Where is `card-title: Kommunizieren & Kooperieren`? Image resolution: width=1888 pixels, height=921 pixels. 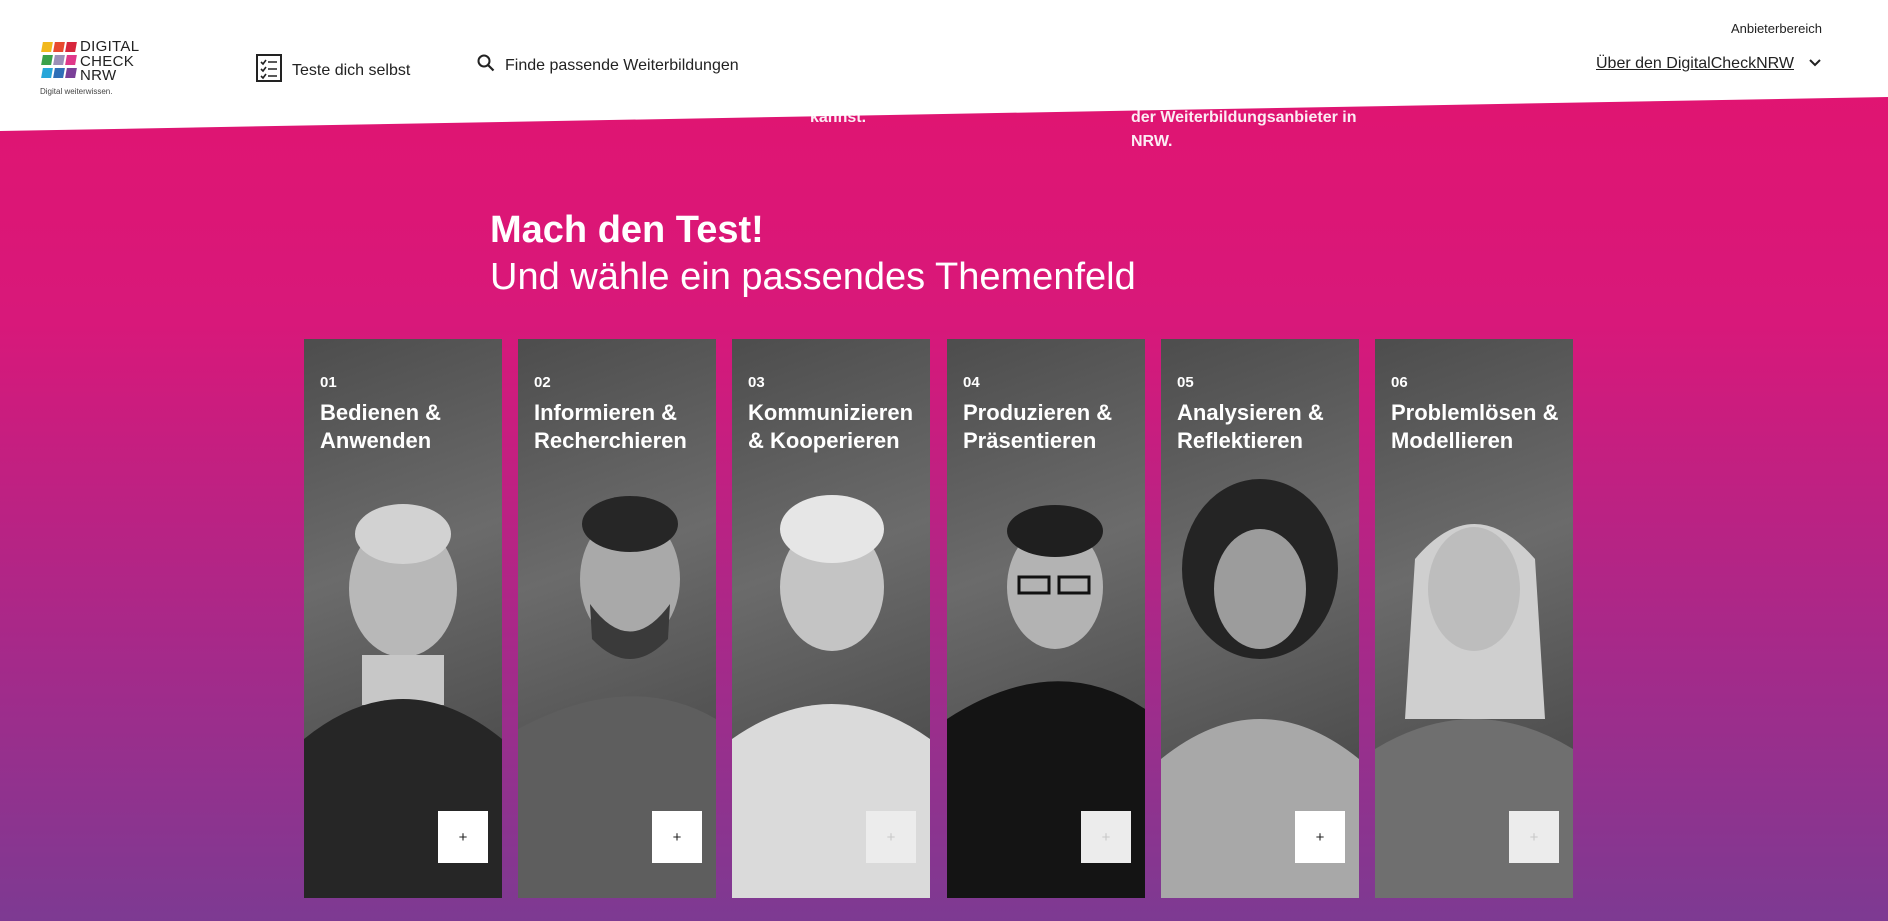 card-title: Kommunizieren & Kooperieren is located at coordinates (835, 427).